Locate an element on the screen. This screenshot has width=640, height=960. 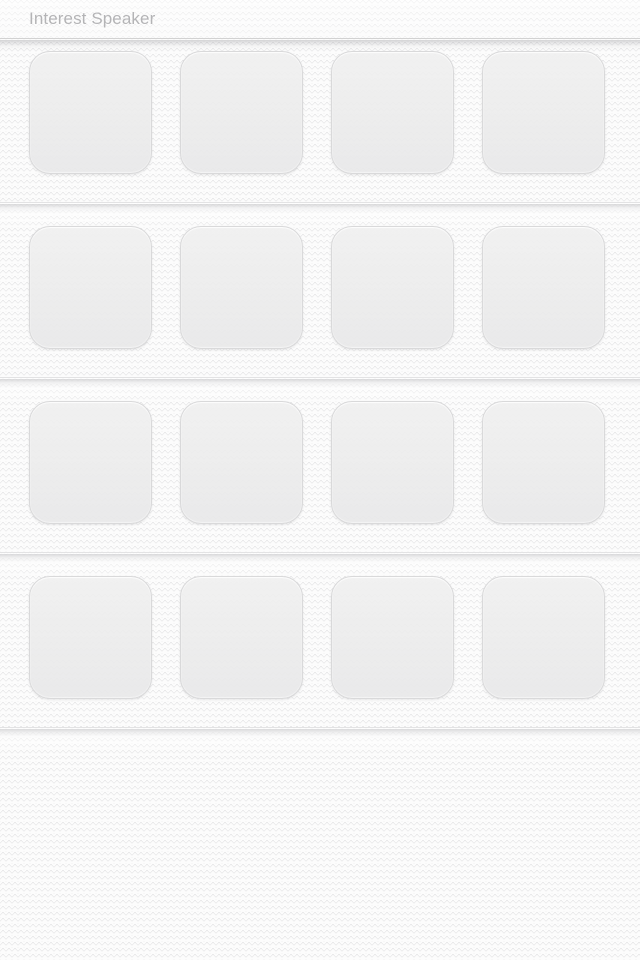
header-bar: Interest Speaker is located at coordinates (320, 19).